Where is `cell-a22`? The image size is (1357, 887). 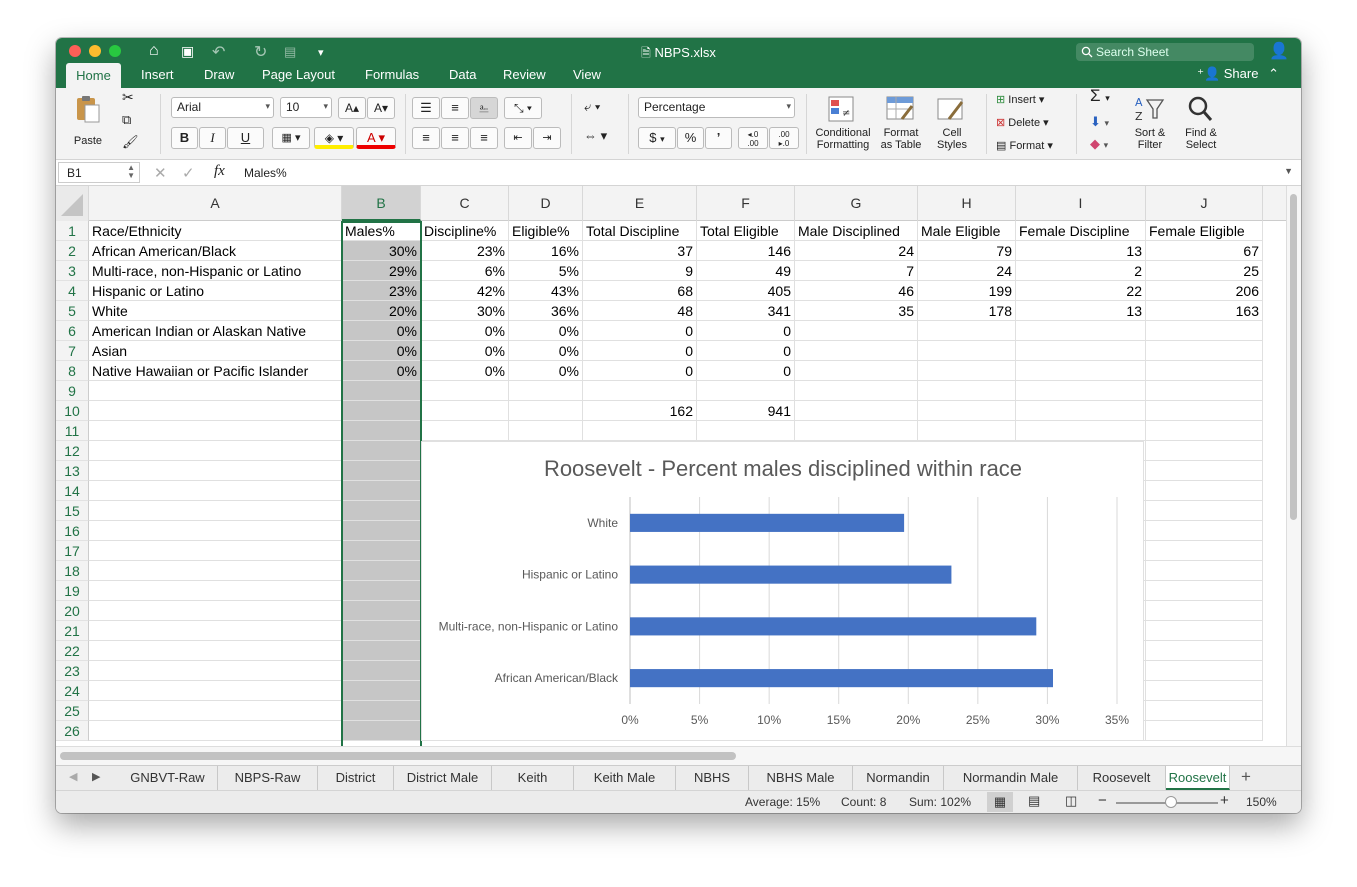
cell-a22 is located at coordinates (215, 651).